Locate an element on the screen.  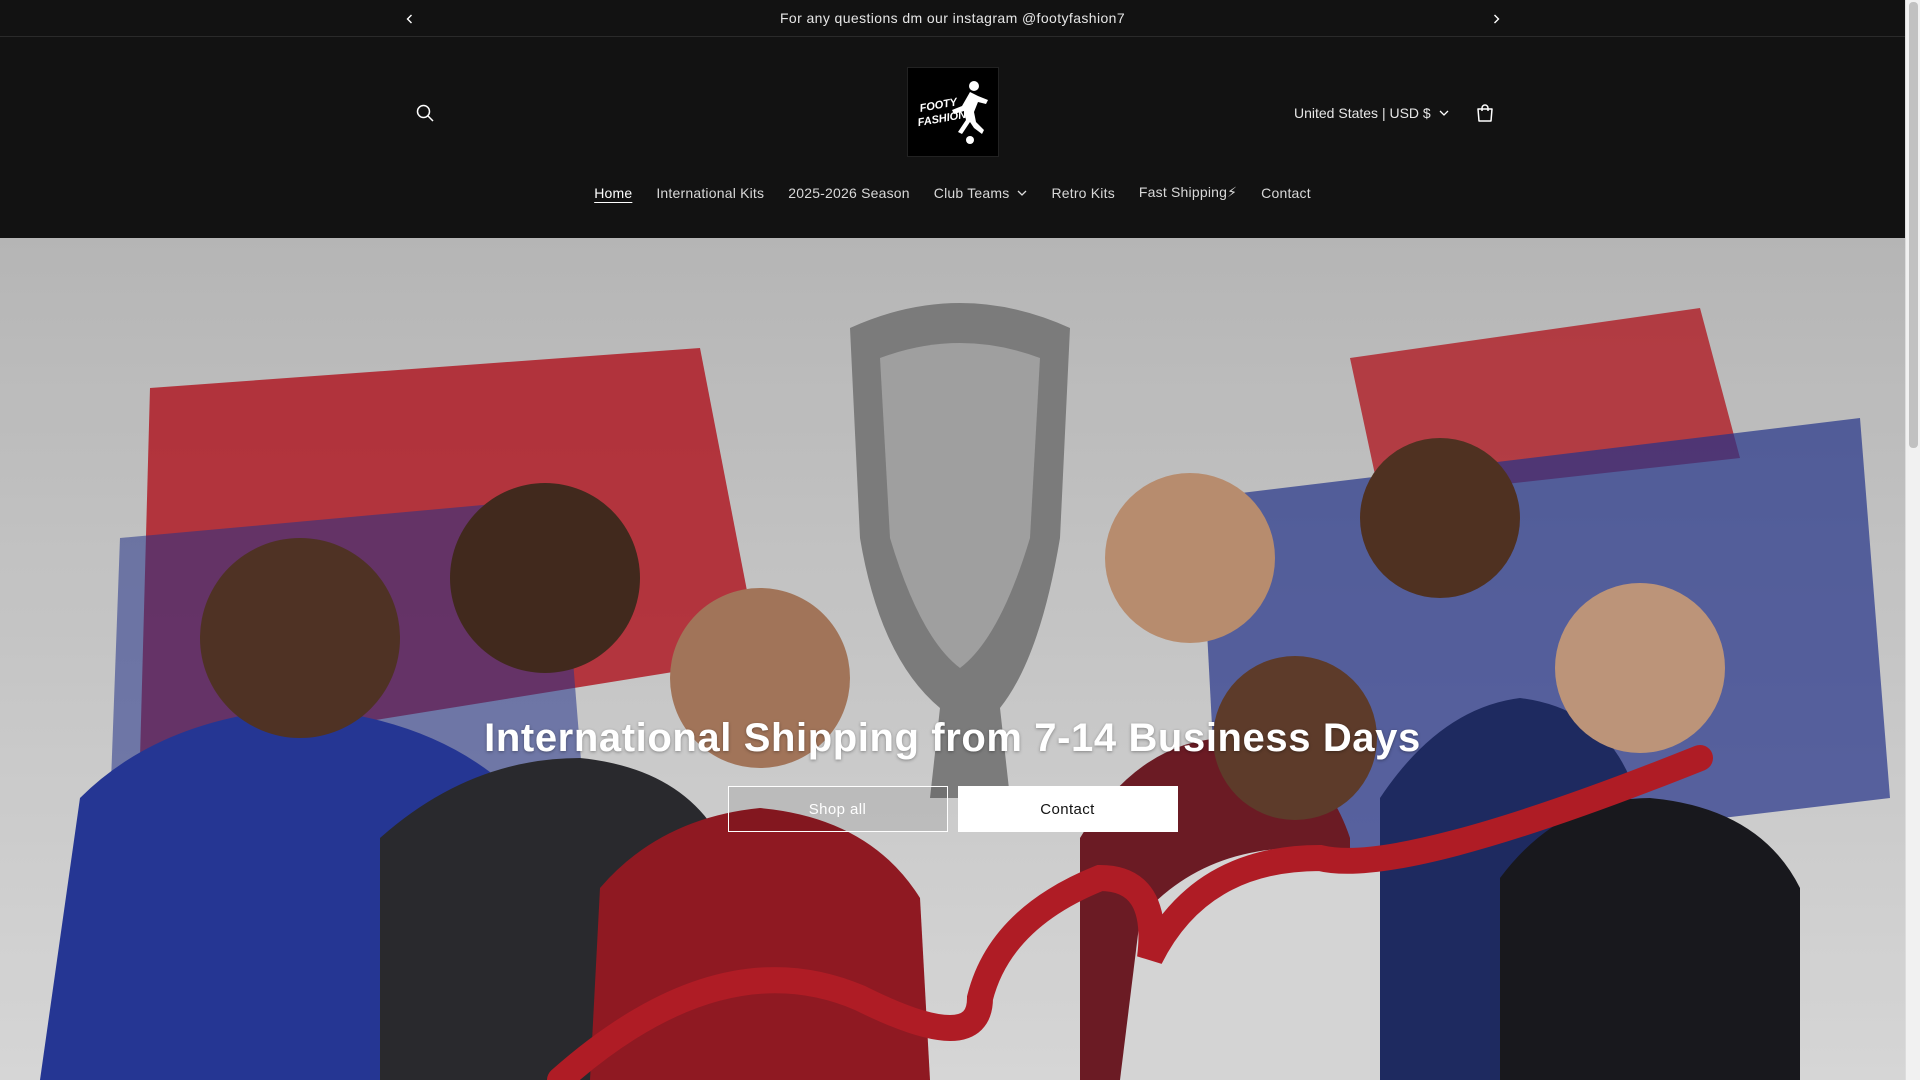
nav-item-label: Contact is located at coordinates (1286, 192).